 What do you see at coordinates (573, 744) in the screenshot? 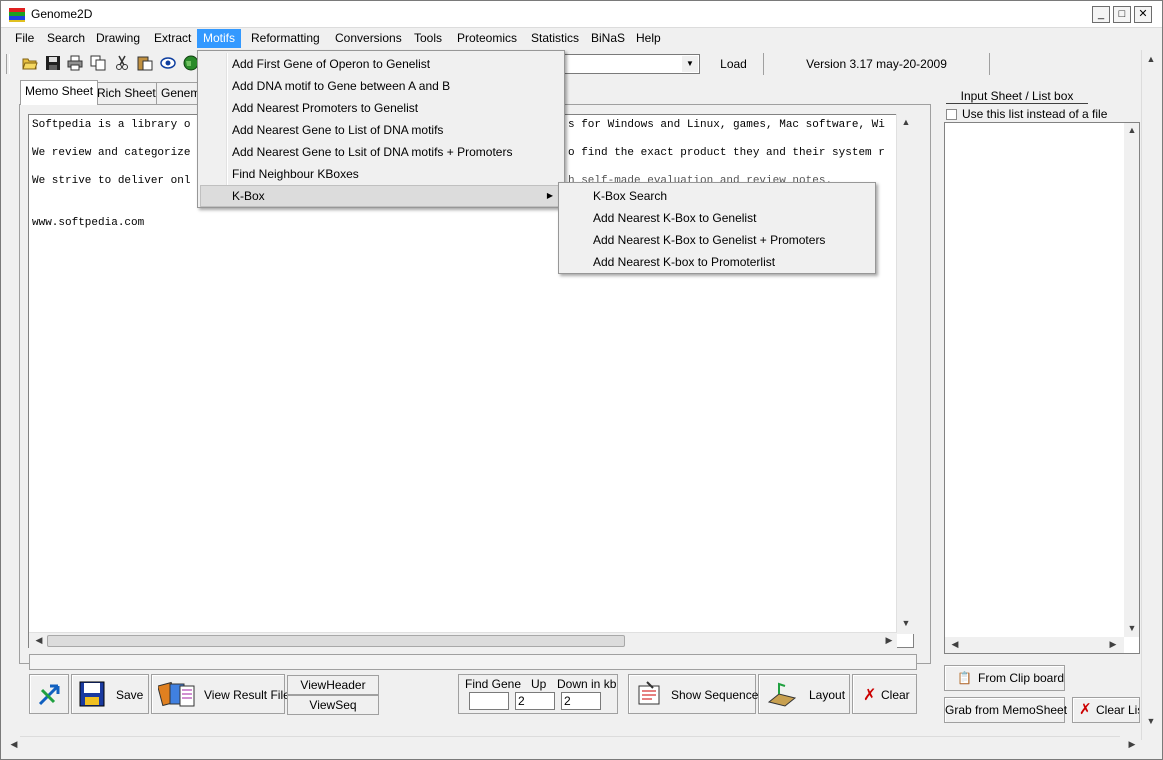
I see `status-horizontal-scrollbar: ◀ ▶` at bounding box center [573, 744].